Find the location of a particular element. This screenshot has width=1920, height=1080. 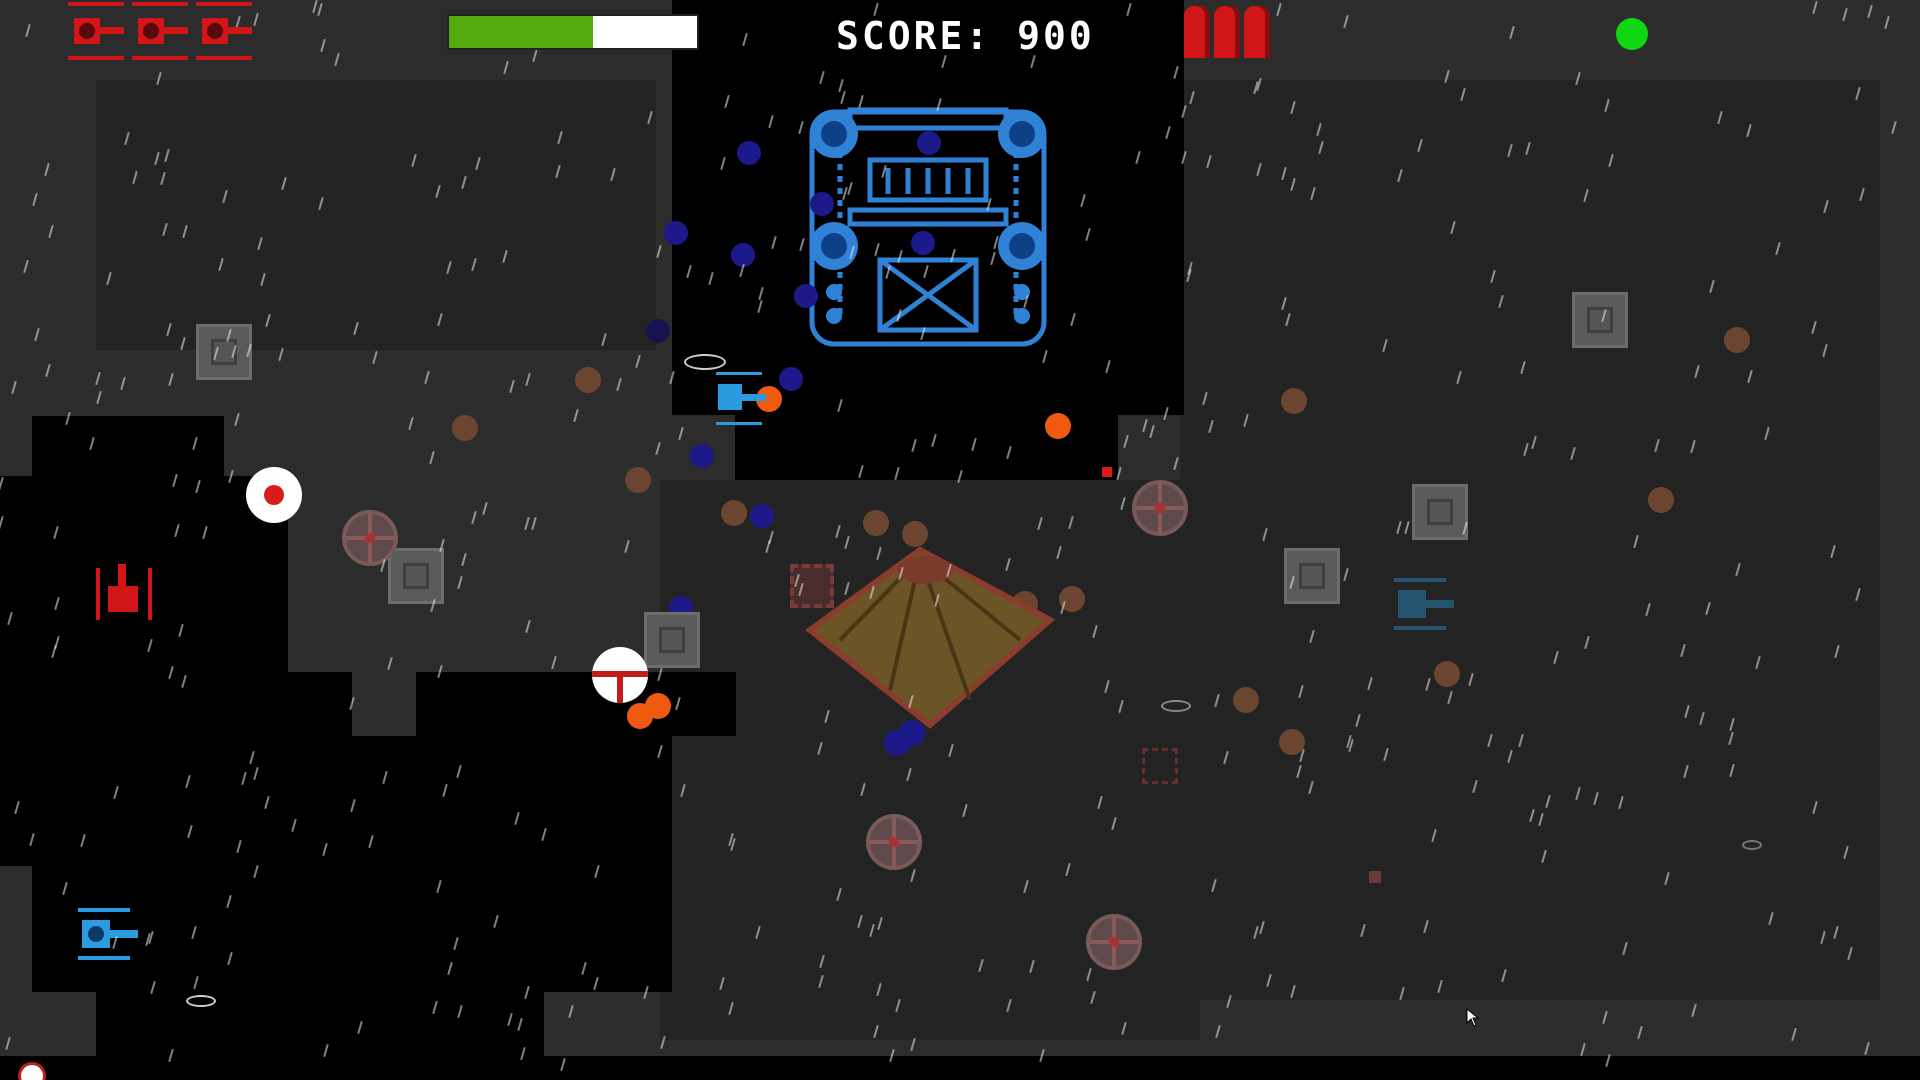

ghost-tank is located at coordinates (1424, 604).